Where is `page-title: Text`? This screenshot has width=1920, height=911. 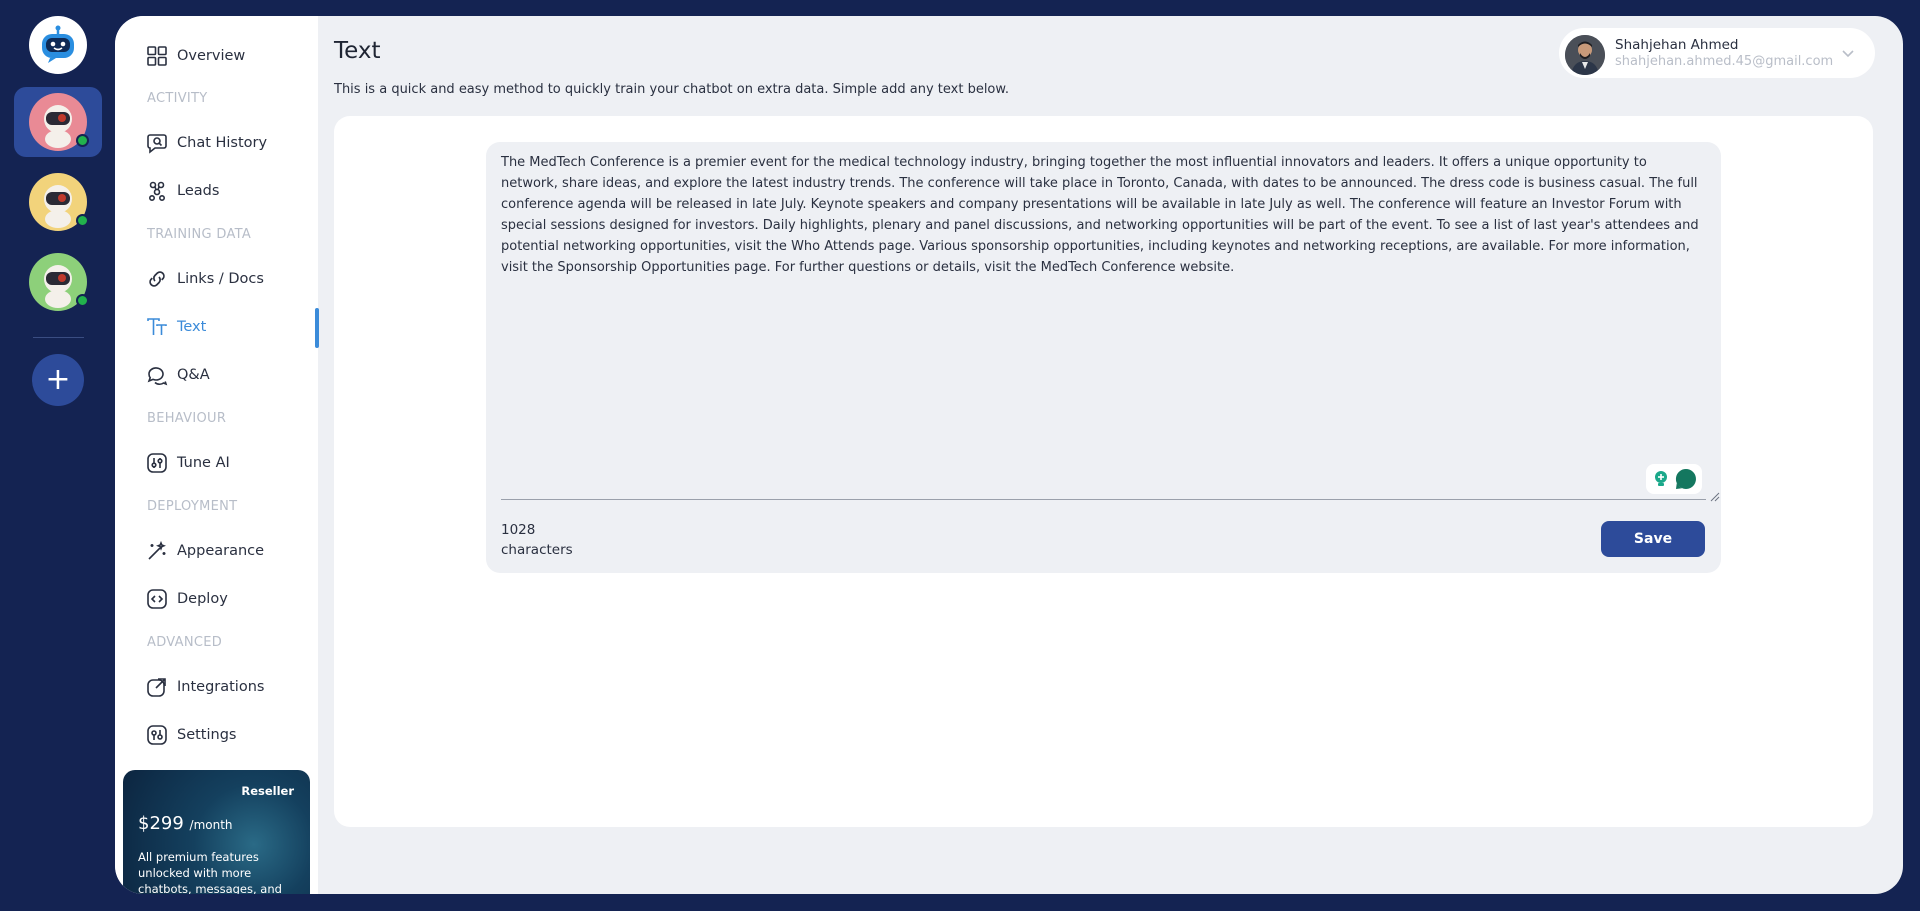
page-title: Text is located at coordinates (357, 51).